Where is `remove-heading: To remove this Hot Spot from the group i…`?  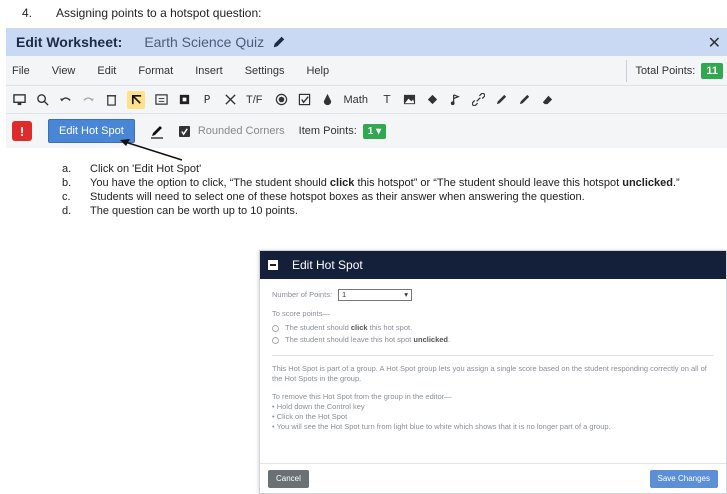 remove-heading: To remove this Hot Spot from the group i… is located at coordinates (362, 396).